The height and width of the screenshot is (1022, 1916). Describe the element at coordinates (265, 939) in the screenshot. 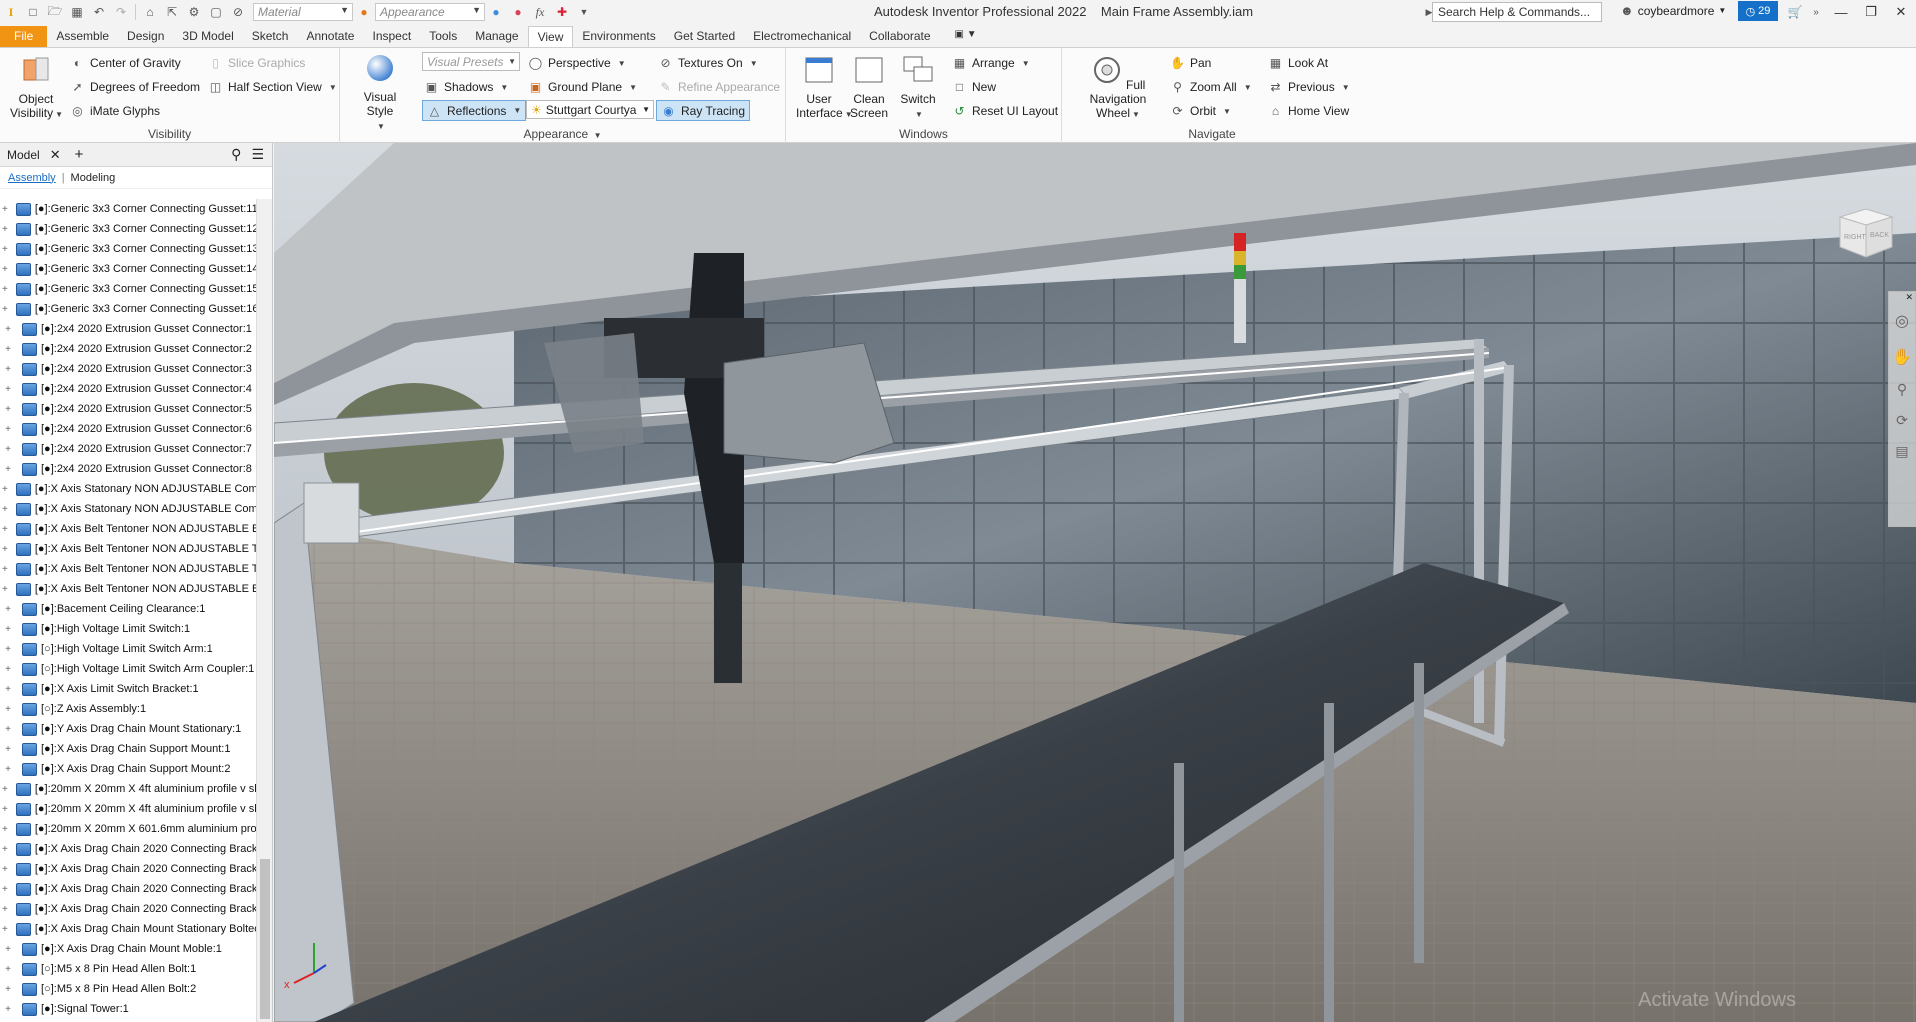

I see `scrollbar-thumb` at that location.